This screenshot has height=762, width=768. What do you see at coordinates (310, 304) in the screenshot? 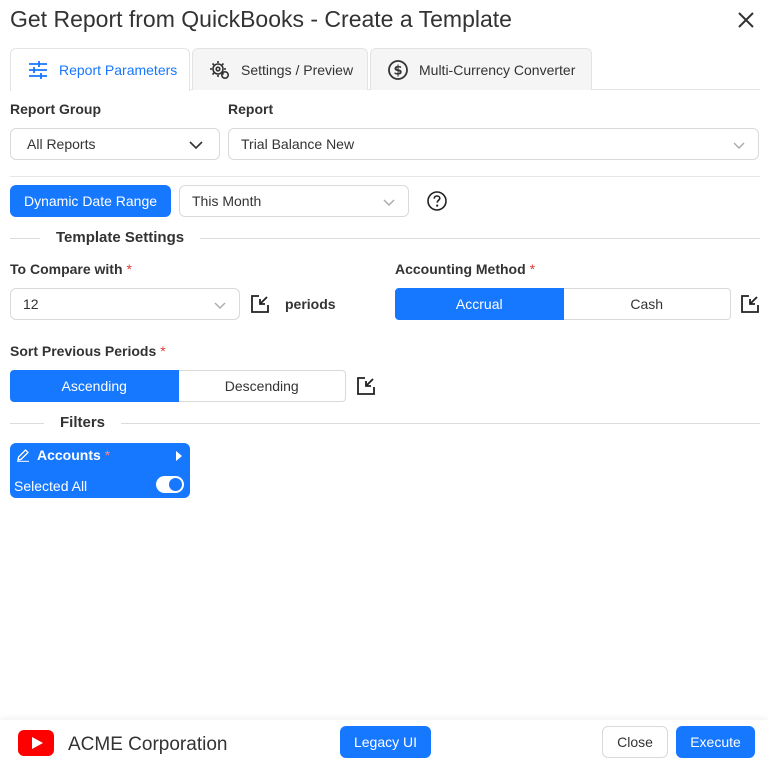
I see `periods-suffix: periods` at bounding box center [310, 304].